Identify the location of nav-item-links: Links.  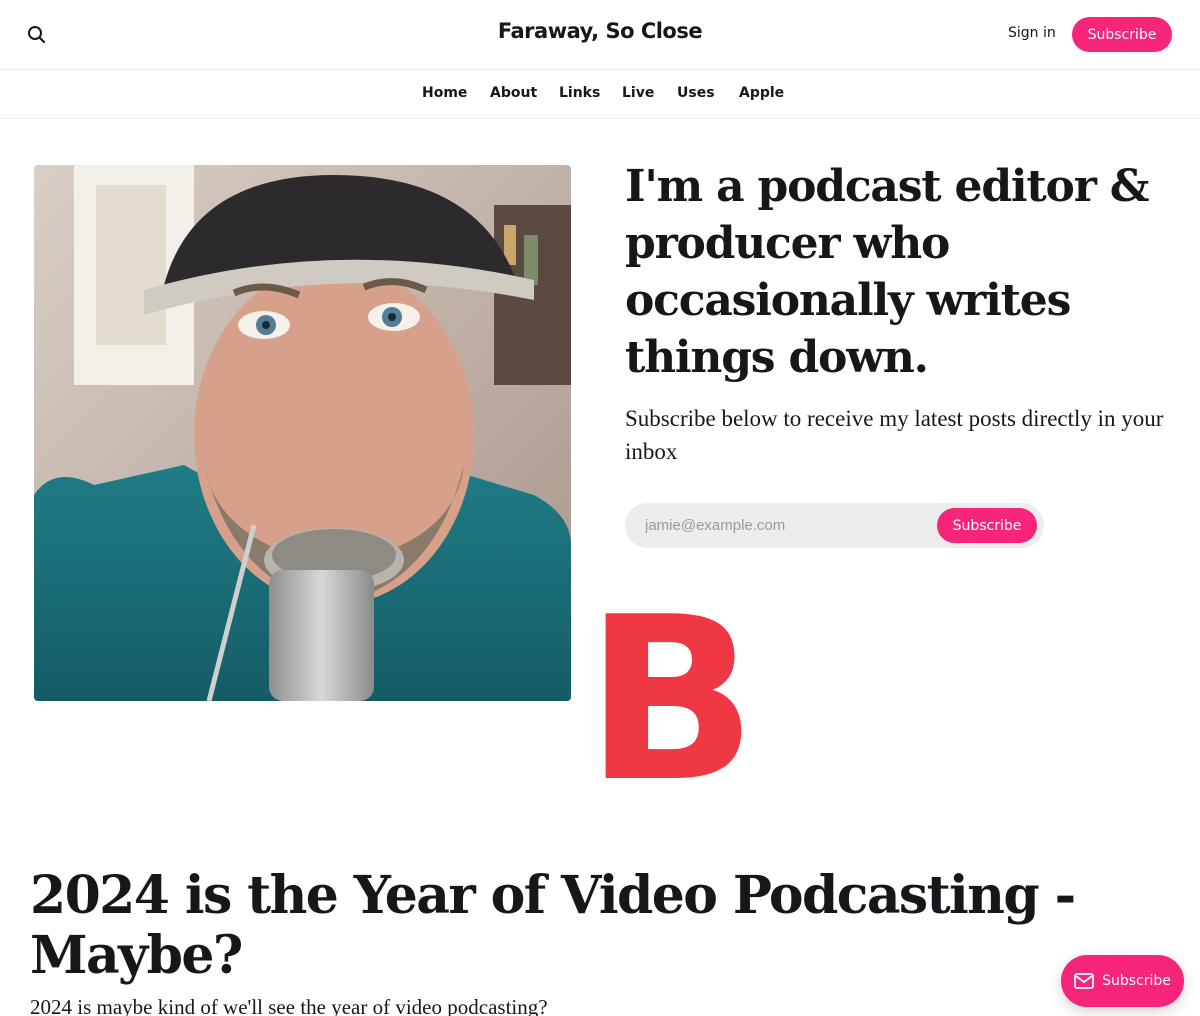
(579, 93).